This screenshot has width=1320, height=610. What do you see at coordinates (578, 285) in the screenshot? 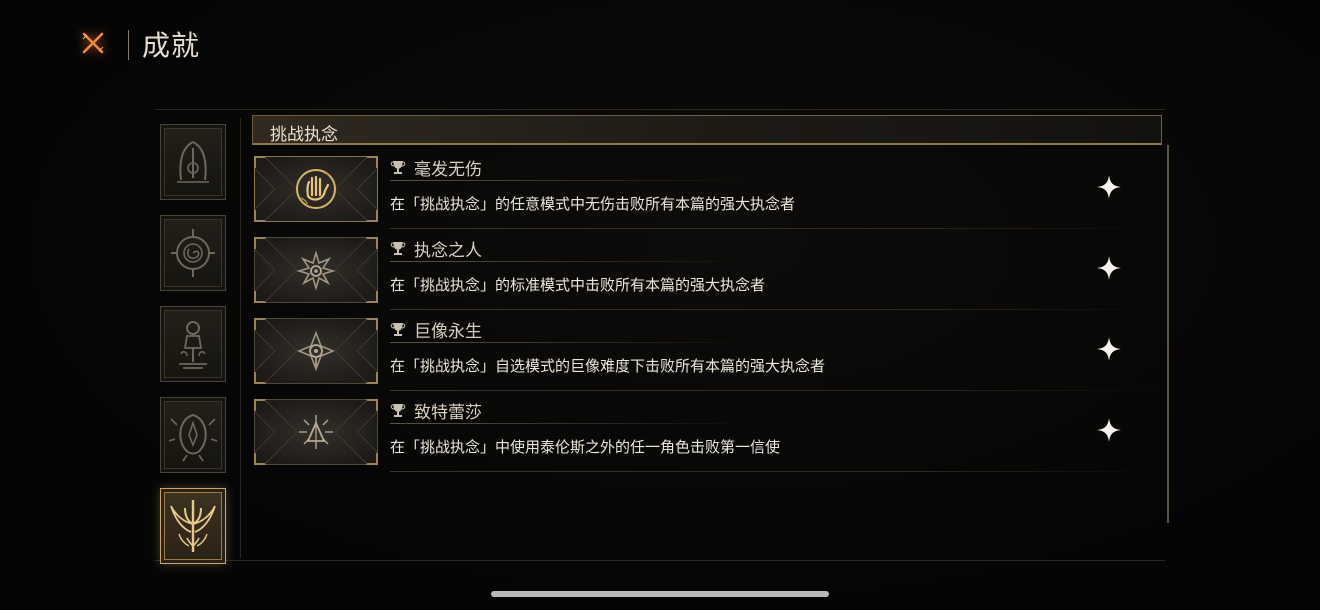
I see `achievement-description: 在「挑战执念」的标准模式中击败所有本篇的强大执念者` at bounding box center [578, 285].